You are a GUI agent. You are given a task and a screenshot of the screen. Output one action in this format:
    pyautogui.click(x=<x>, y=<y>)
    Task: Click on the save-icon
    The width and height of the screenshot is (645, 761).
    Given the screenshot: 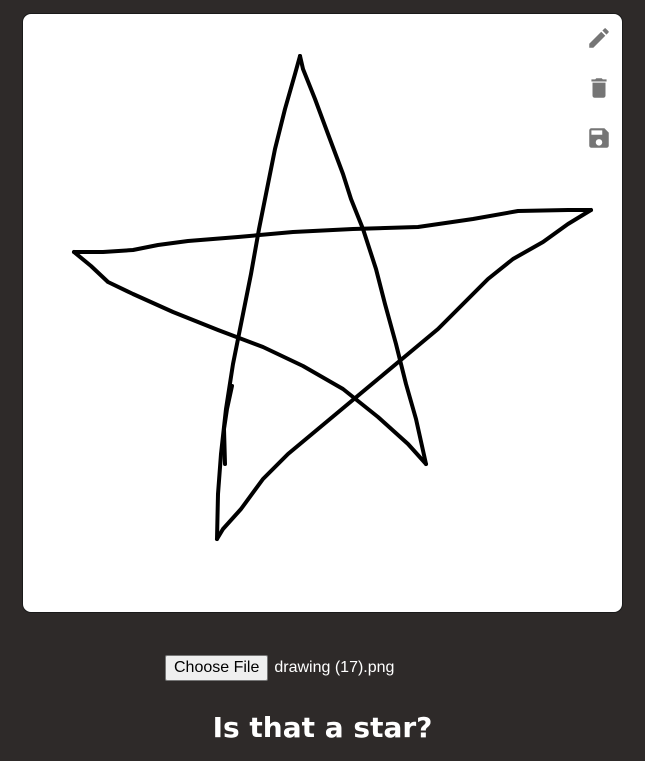 What is the action you would take?
    pyautogui.click(x=599, y=138)
    